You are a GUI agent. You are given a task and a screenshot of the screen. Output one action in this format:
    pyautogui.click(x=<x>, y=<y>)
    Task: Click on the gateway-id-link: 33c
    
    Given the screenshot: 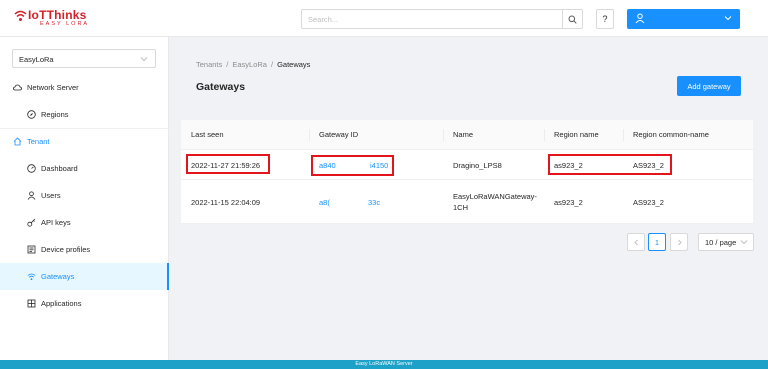 What is the action you would take?
    pyautogui.click(x=374, y=202)
    